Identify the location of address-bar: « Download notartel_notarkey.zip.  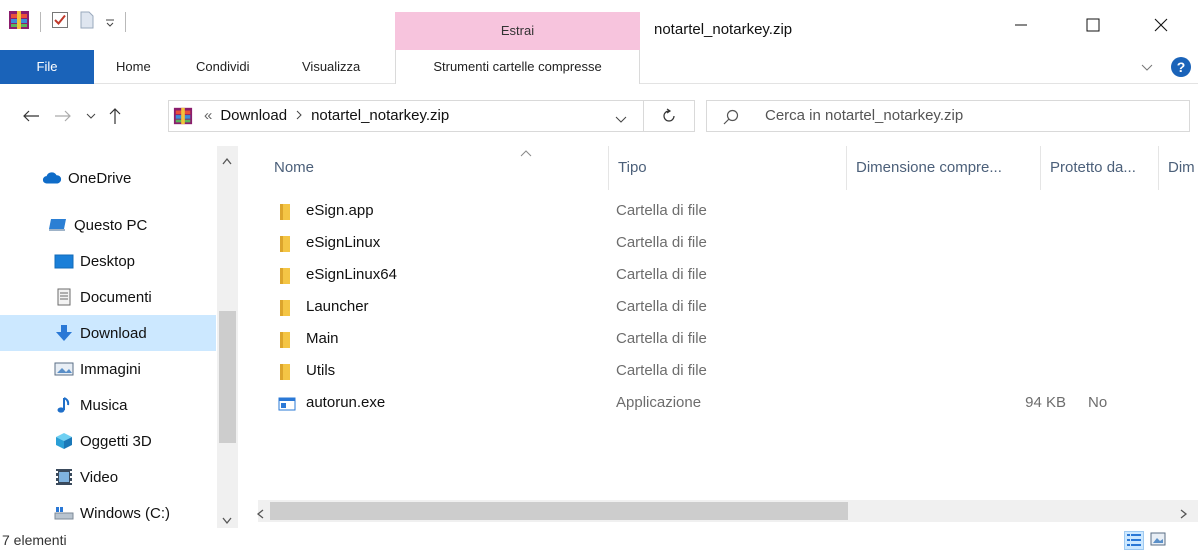
(406, 116).